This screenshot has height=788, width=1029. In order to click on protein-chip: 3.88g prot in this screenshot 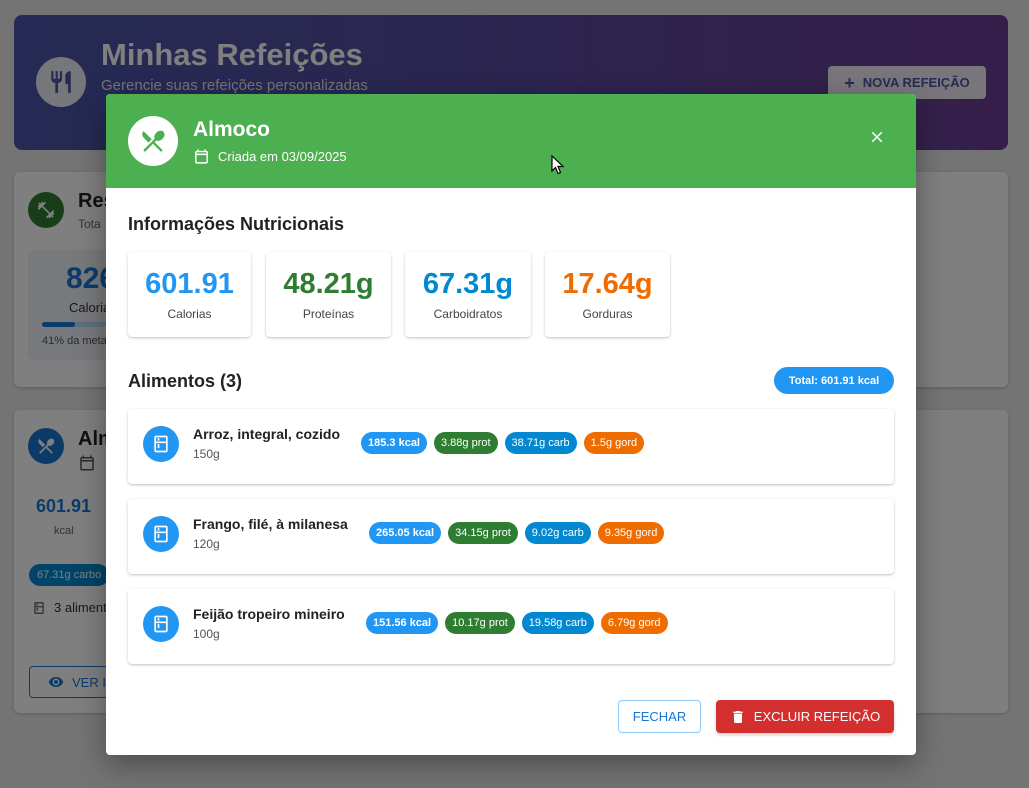, I will do `click(466, 443)`.